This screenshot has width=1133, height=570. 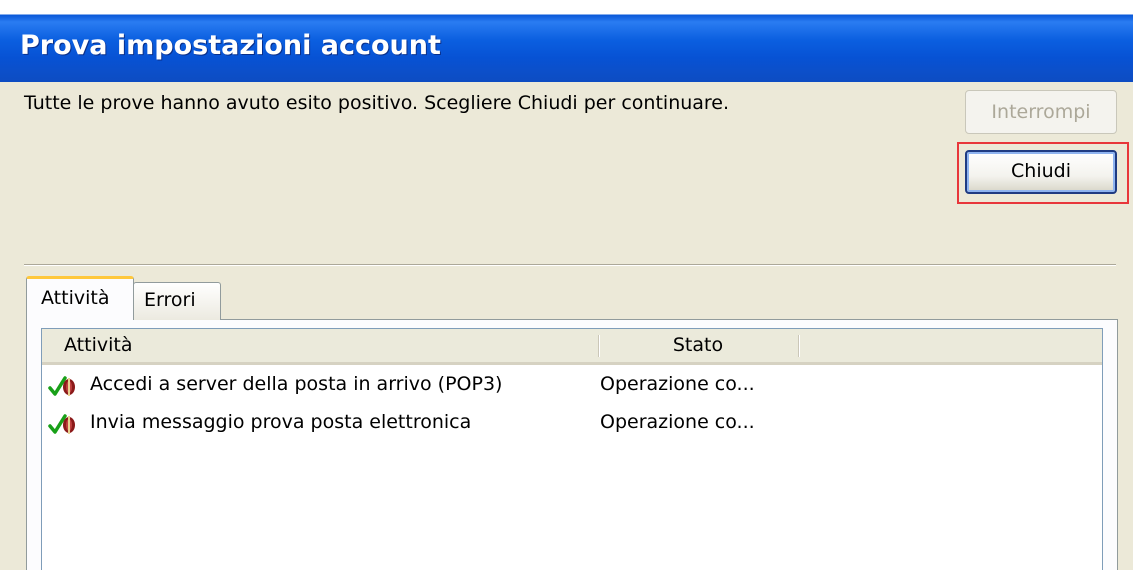 What do you see at coordinates (566, 41) in the screenshot?
I see `title-bar: Prova impostazioni account` at bounding box center [566, 41].